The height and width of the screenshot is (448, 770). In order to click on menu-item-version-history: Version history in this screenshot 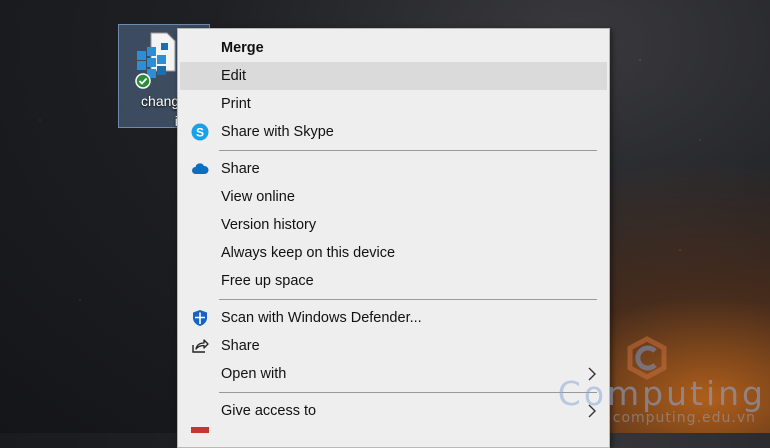, I will do `click(393, 225)`.